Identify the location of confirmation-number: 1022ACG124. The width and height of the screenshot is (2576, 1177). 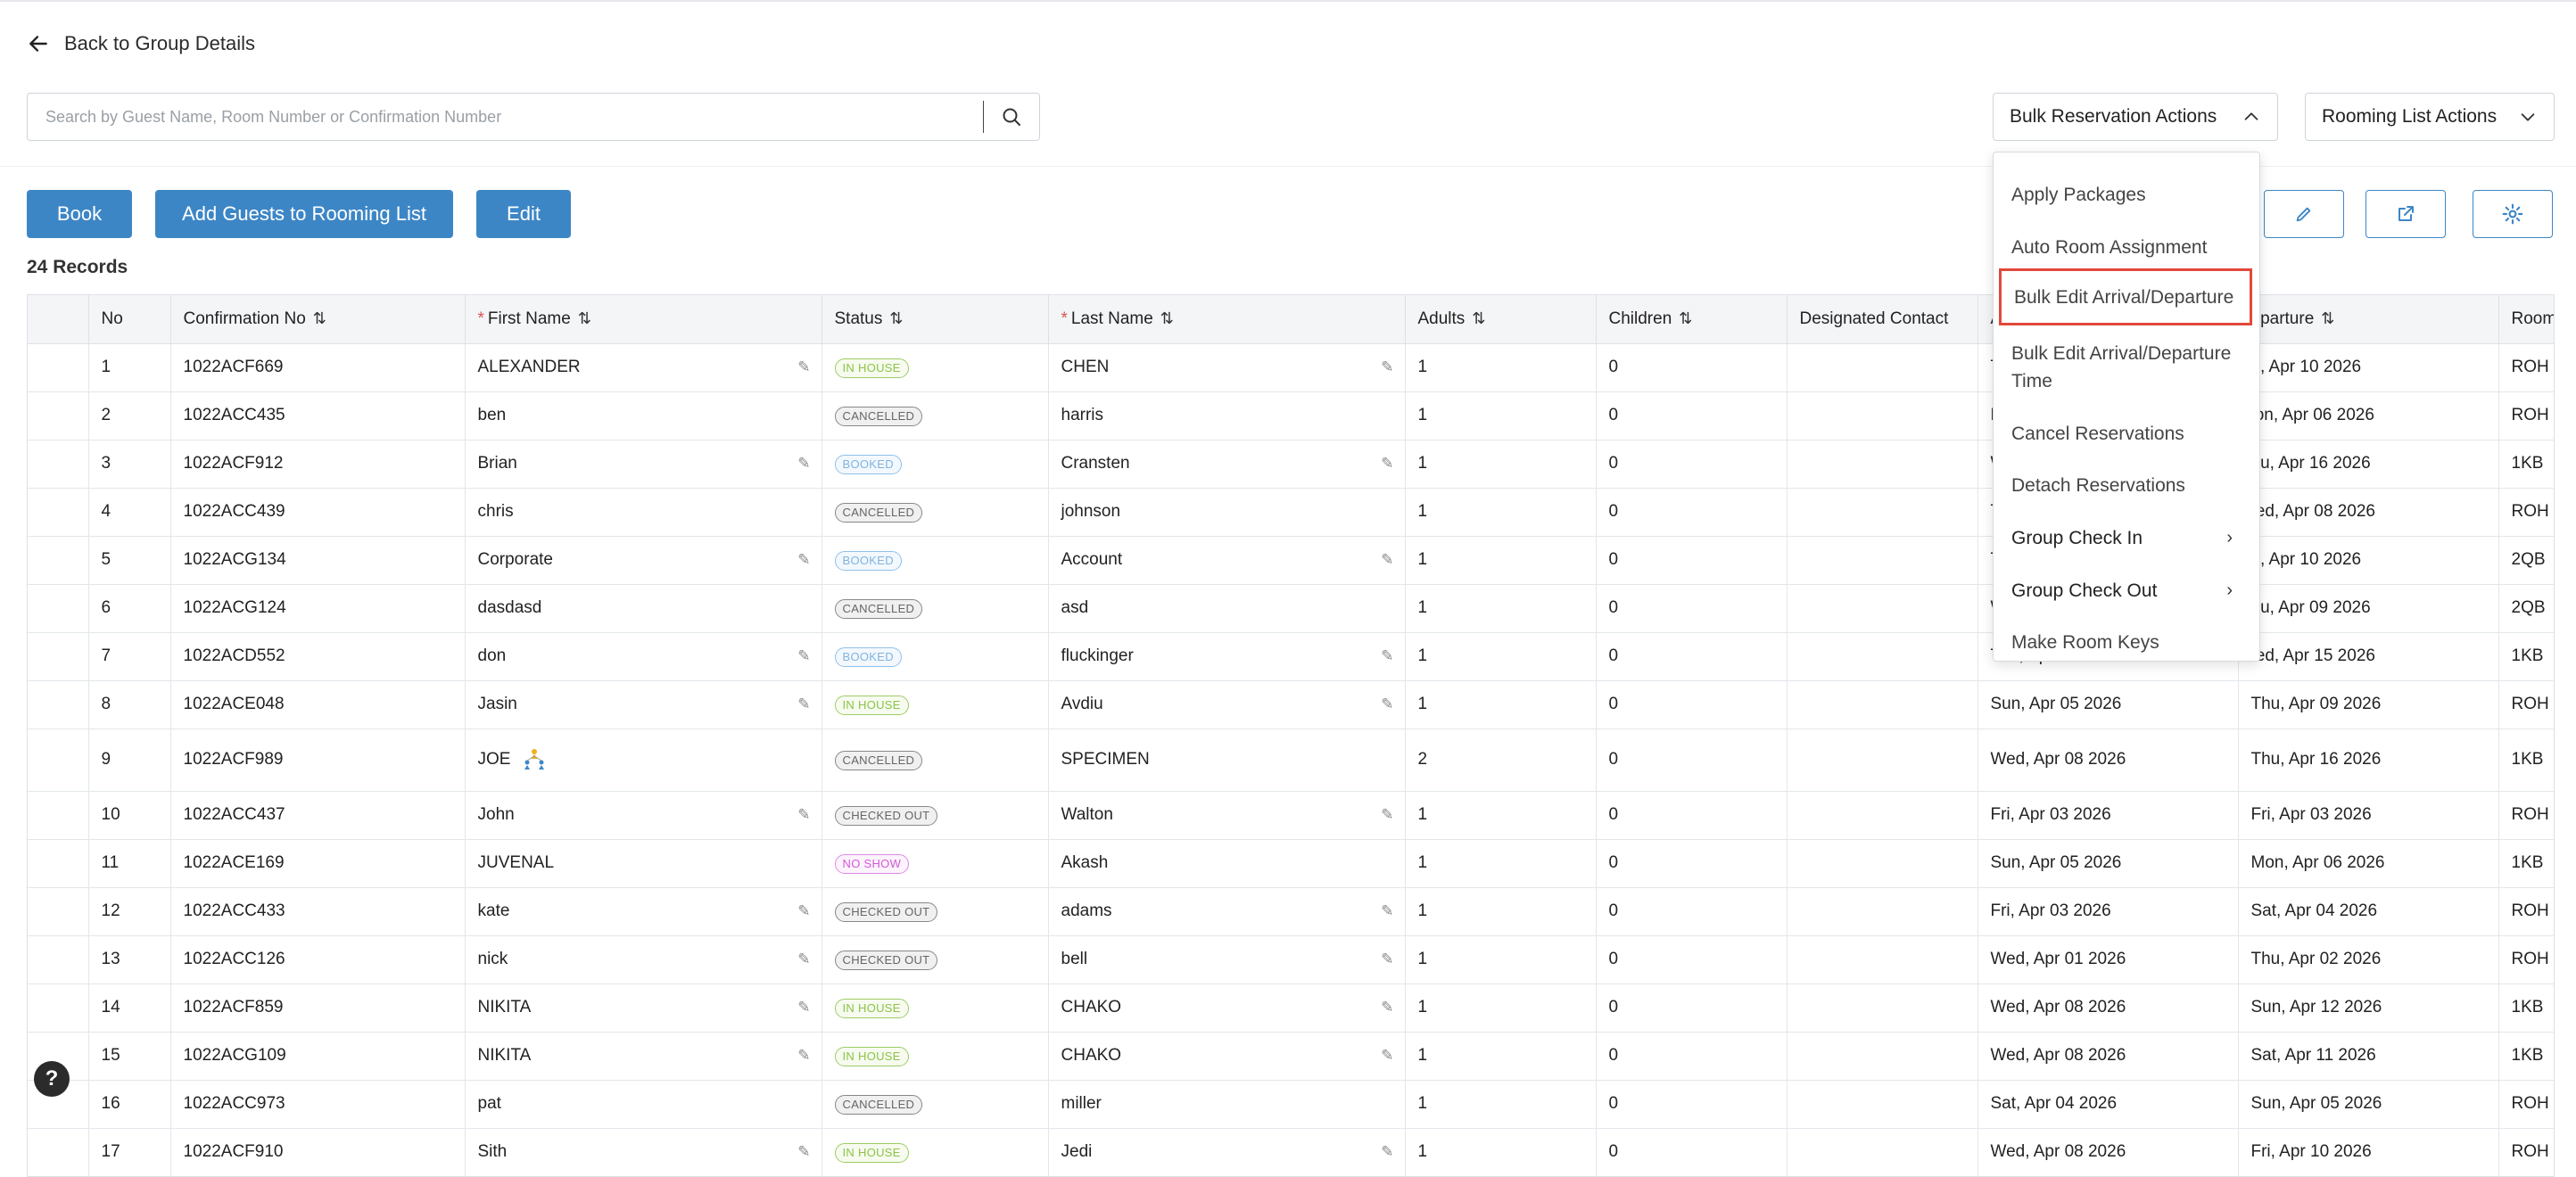
(318, 608).